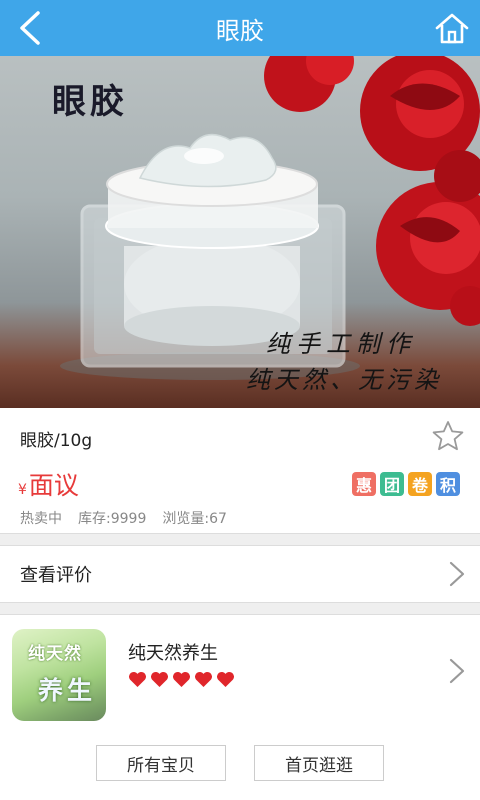 The height and width of the screenshot is (800, 480). Describe the element at coordinates (22, 490) in the screenshot. I see `currency-symbol: ¥` at that location.